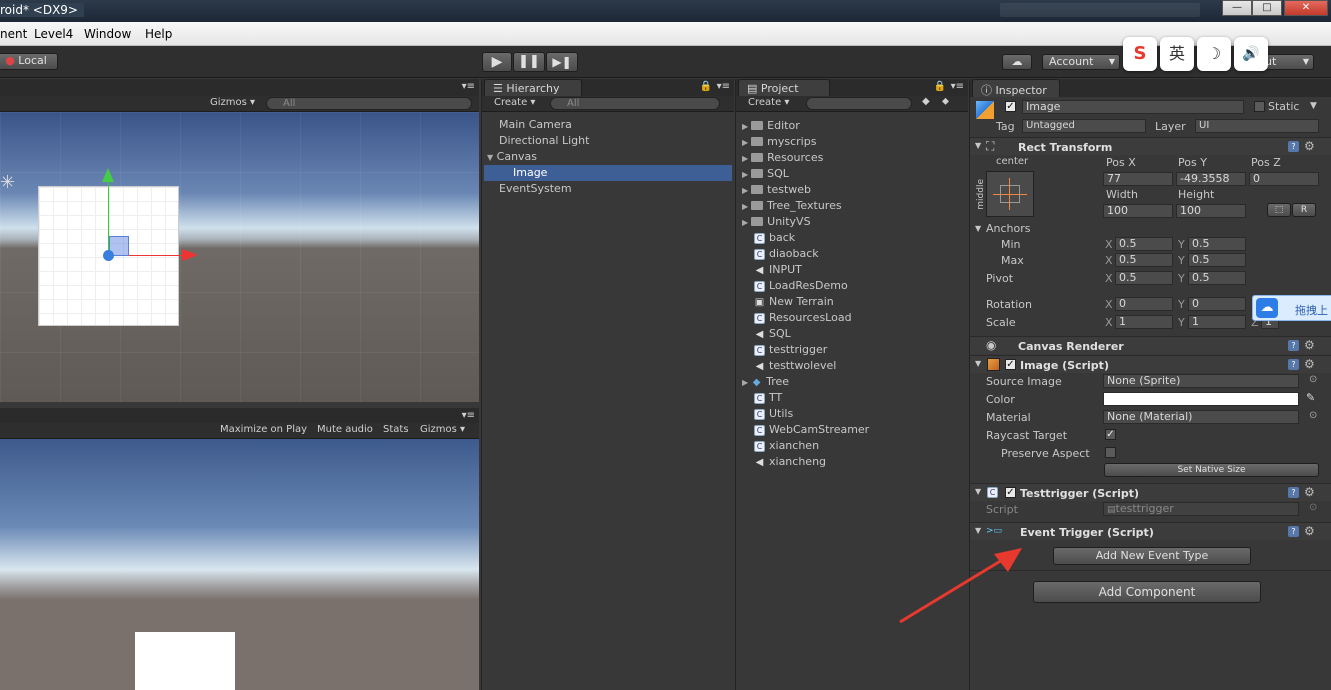  I want to click on layer-dropdown: UI, so click(1257, 126).